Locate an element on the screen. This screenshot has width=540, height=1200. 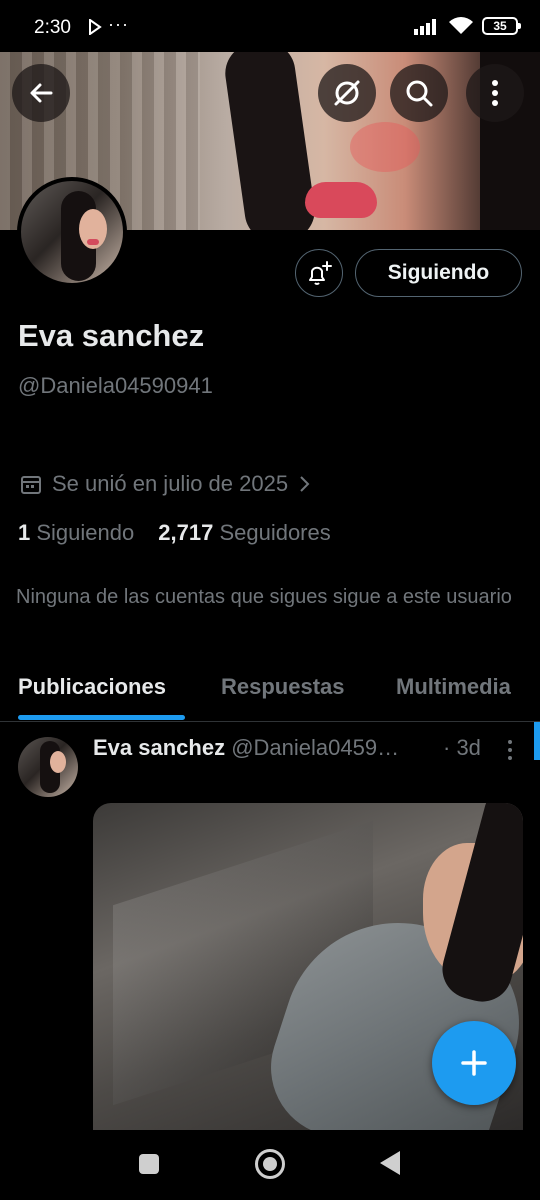
chevron-right-icon is located at coordinates (305, 484).